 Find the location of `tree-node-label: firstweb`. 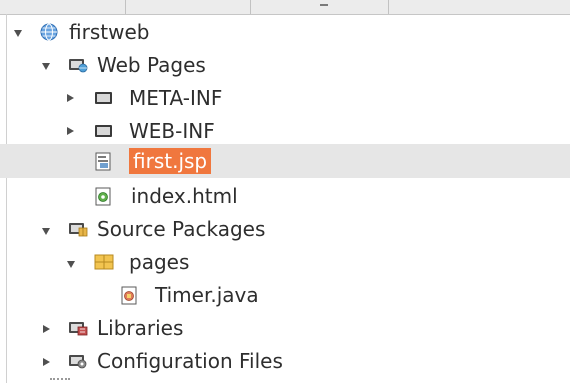

tree-node-label: firstweb is located at coordinates (109, 32).